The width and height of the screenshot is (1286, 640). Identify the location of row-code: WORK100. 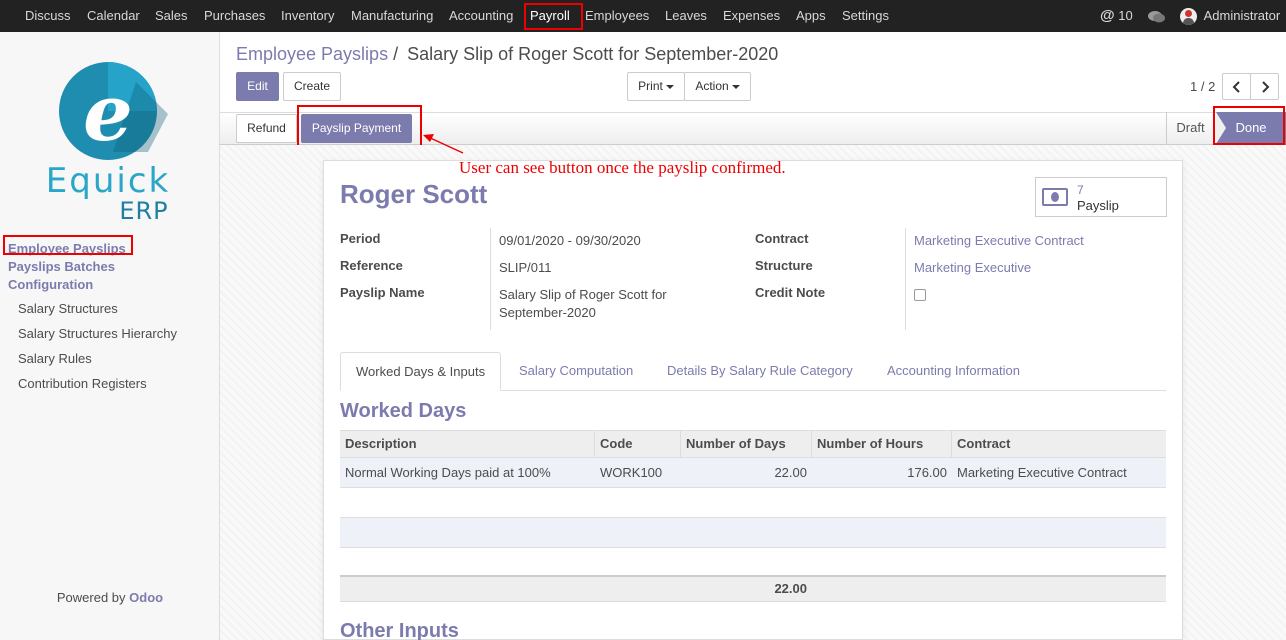
(631, 472).